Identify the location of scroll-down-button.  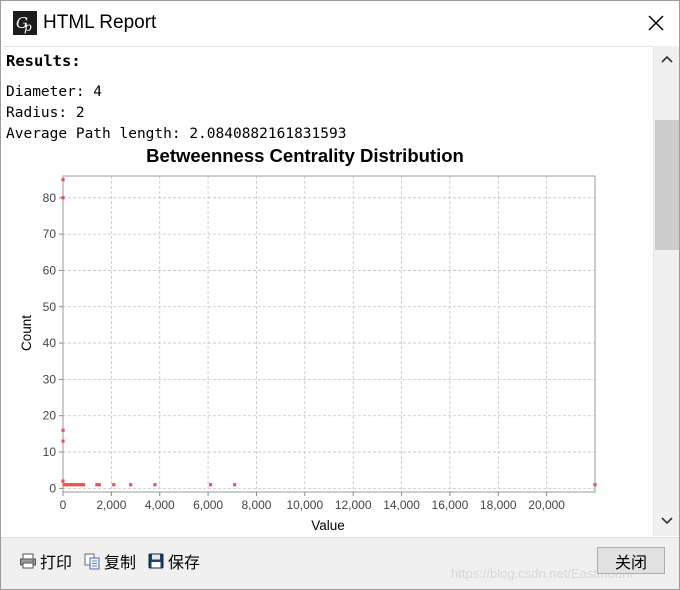
(667, 522).